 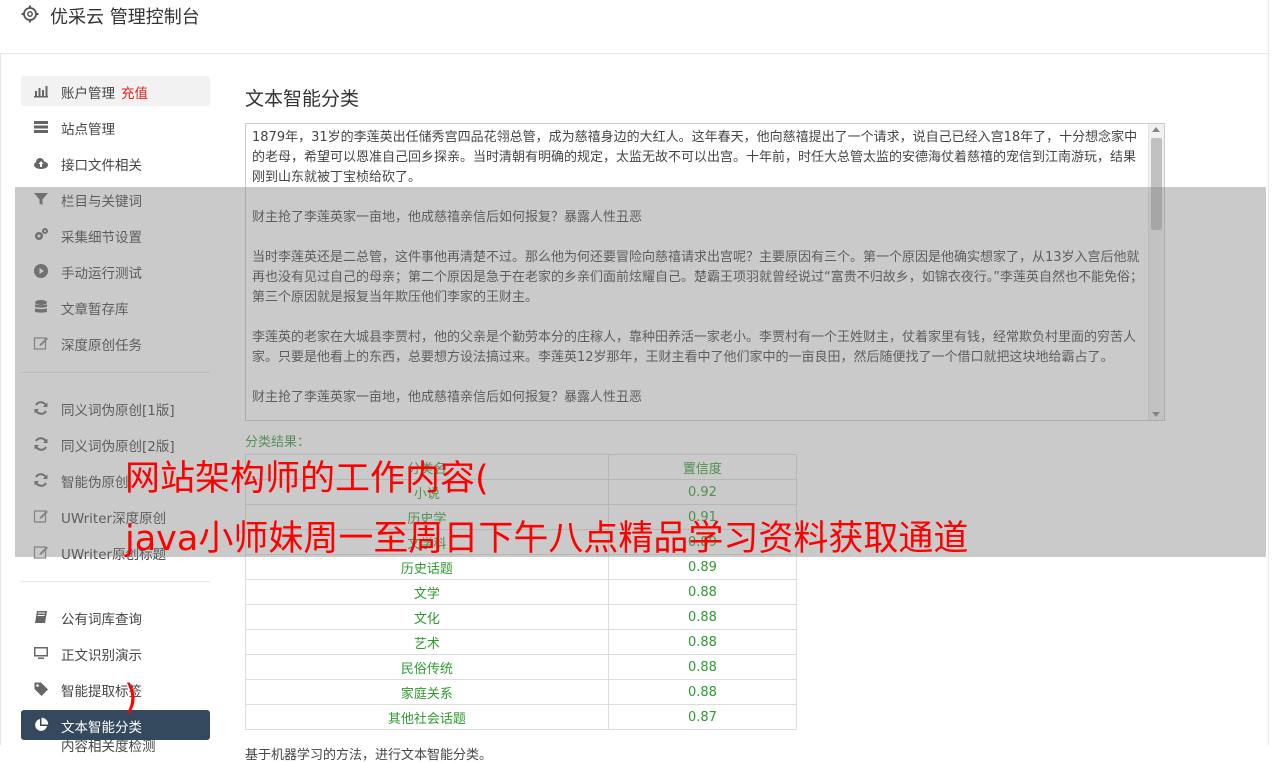 I want to click on sidebar-item-body-recognition: 正文识别演示, so click(x=115, y=653).